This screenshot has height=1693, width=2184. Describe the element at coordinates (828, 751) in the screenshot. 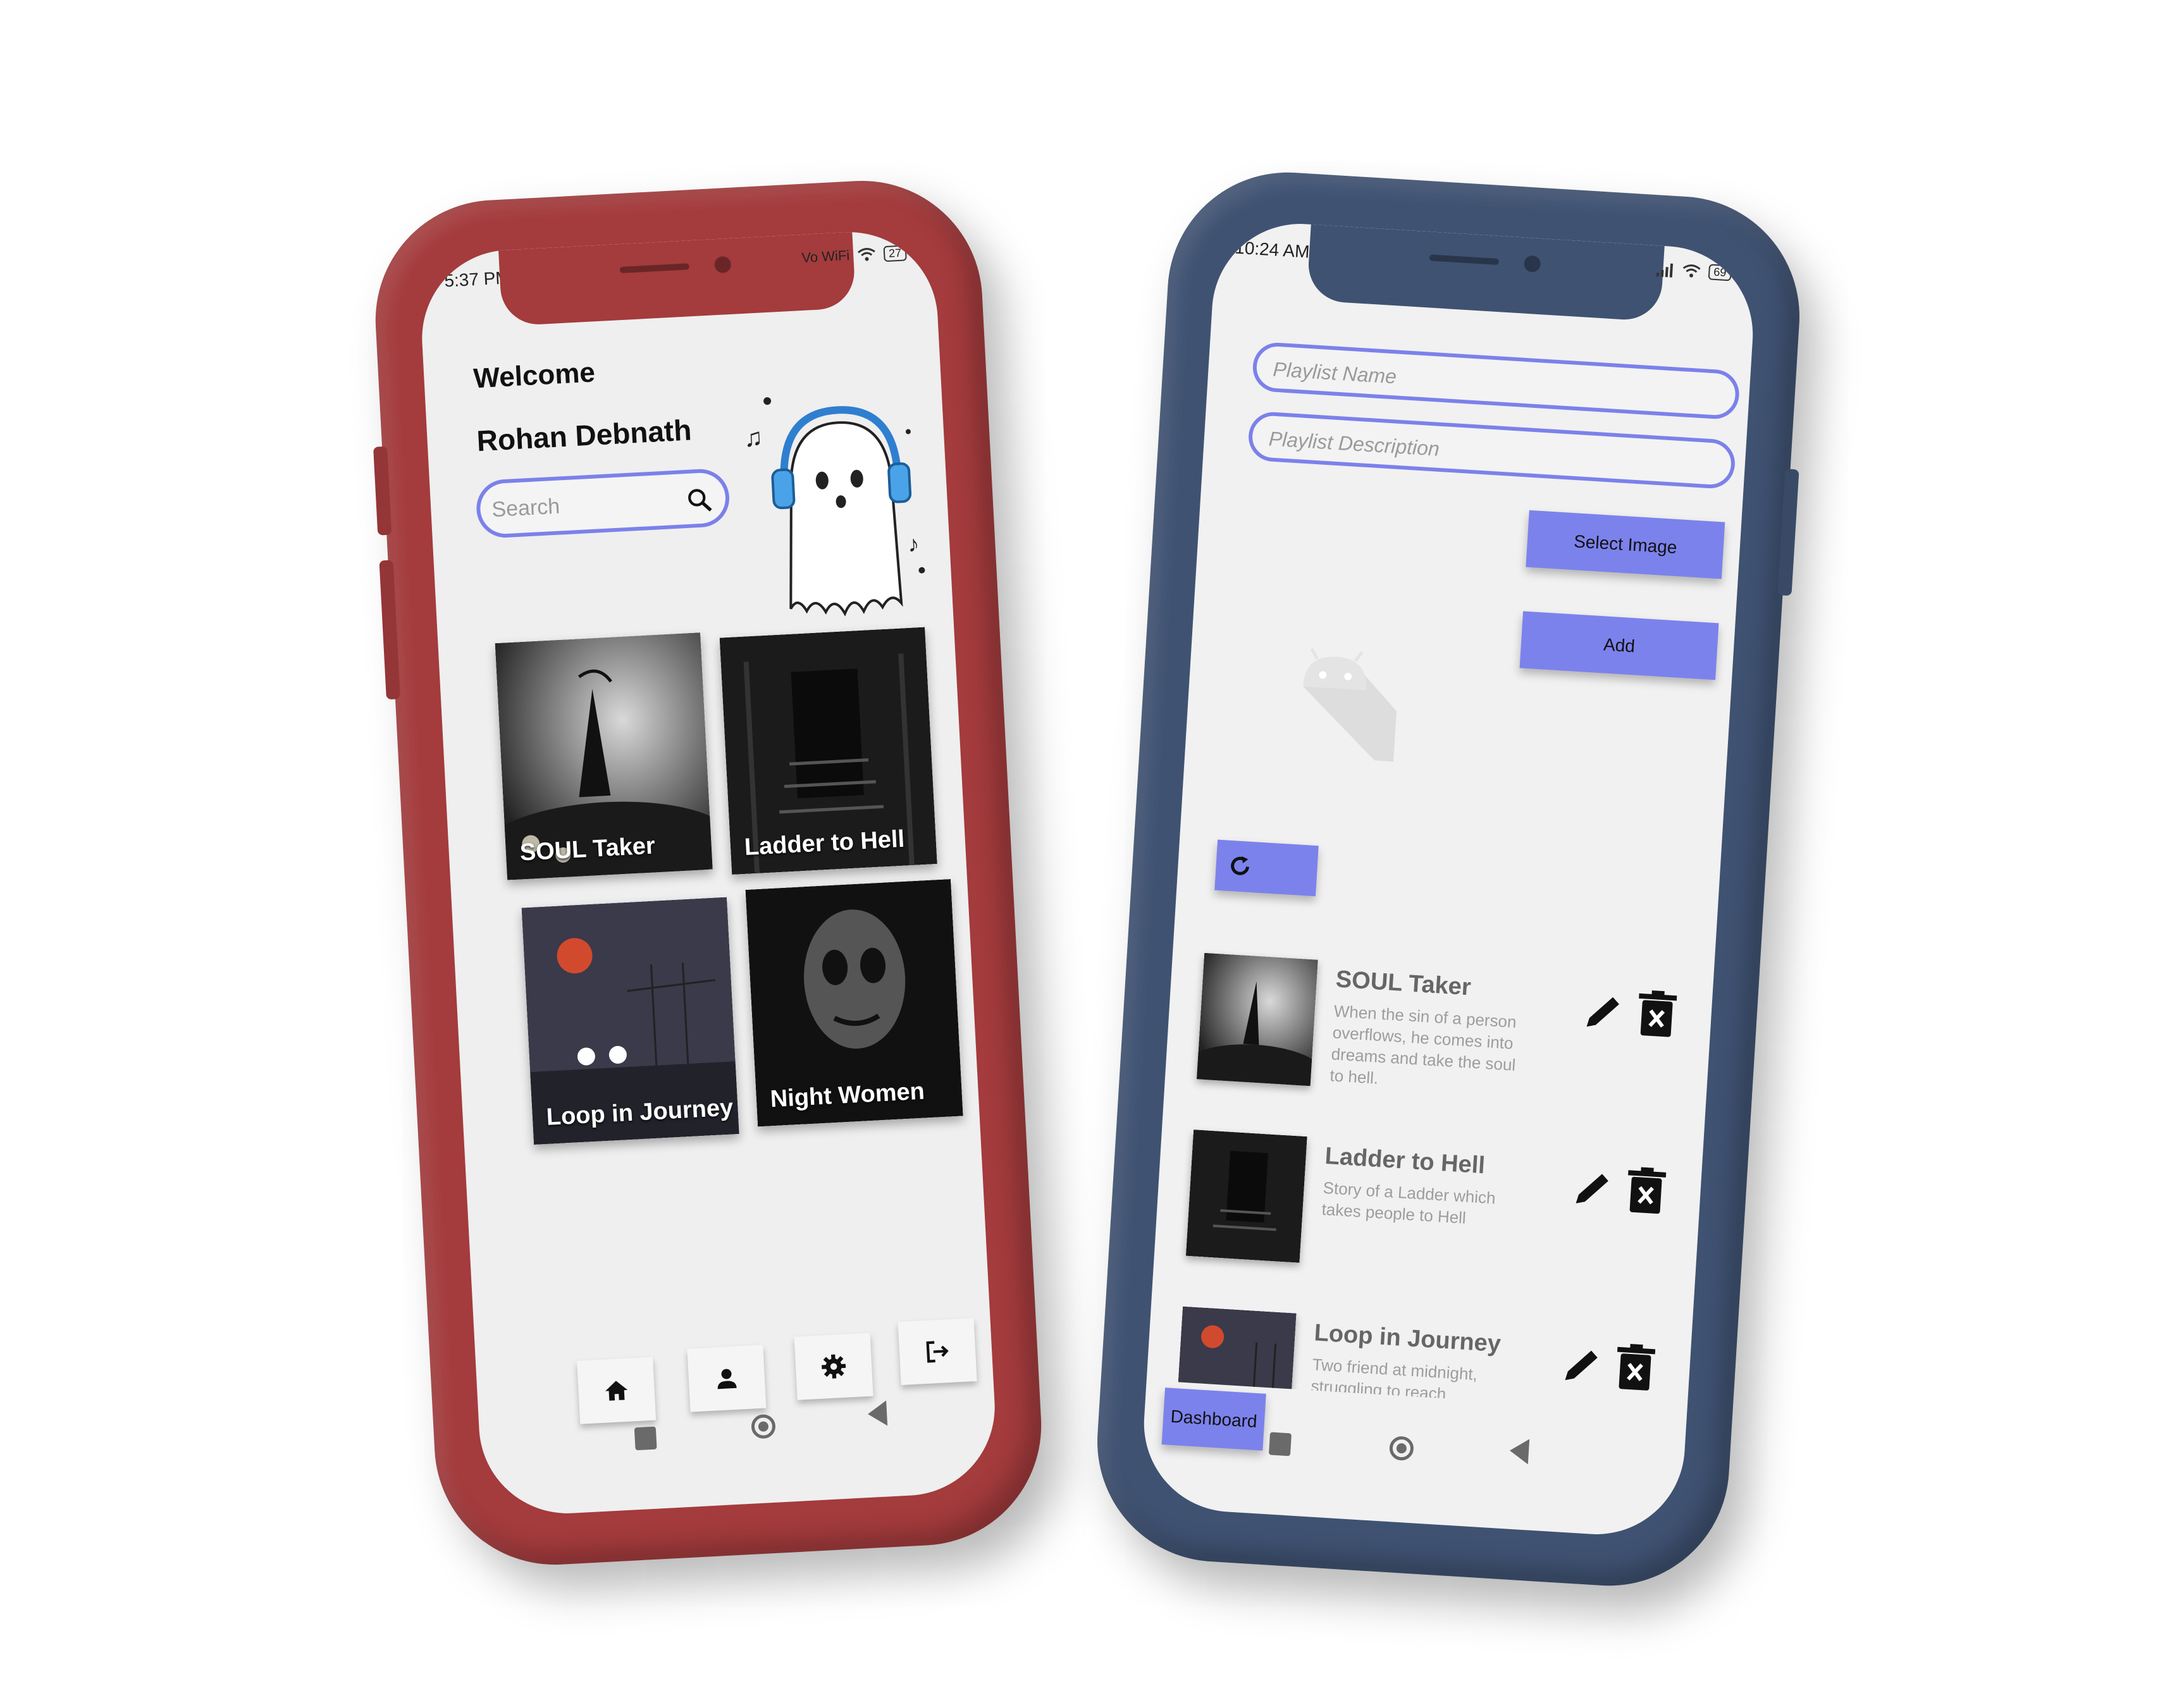

I see `playlist-card: Ladder to Hell` at that location.